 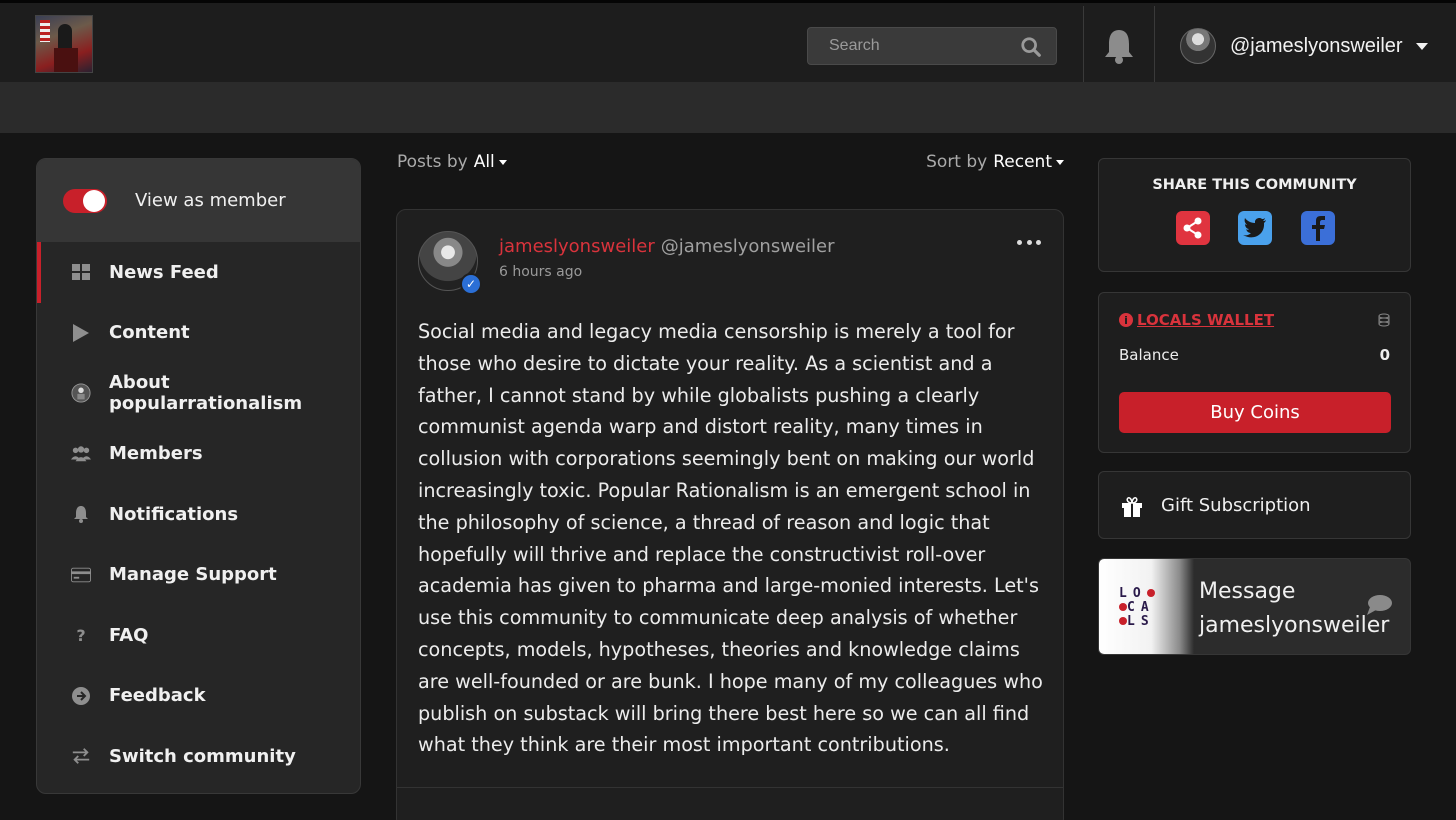 I want to click on posts-by-value: All, so click(x=484, y=162).